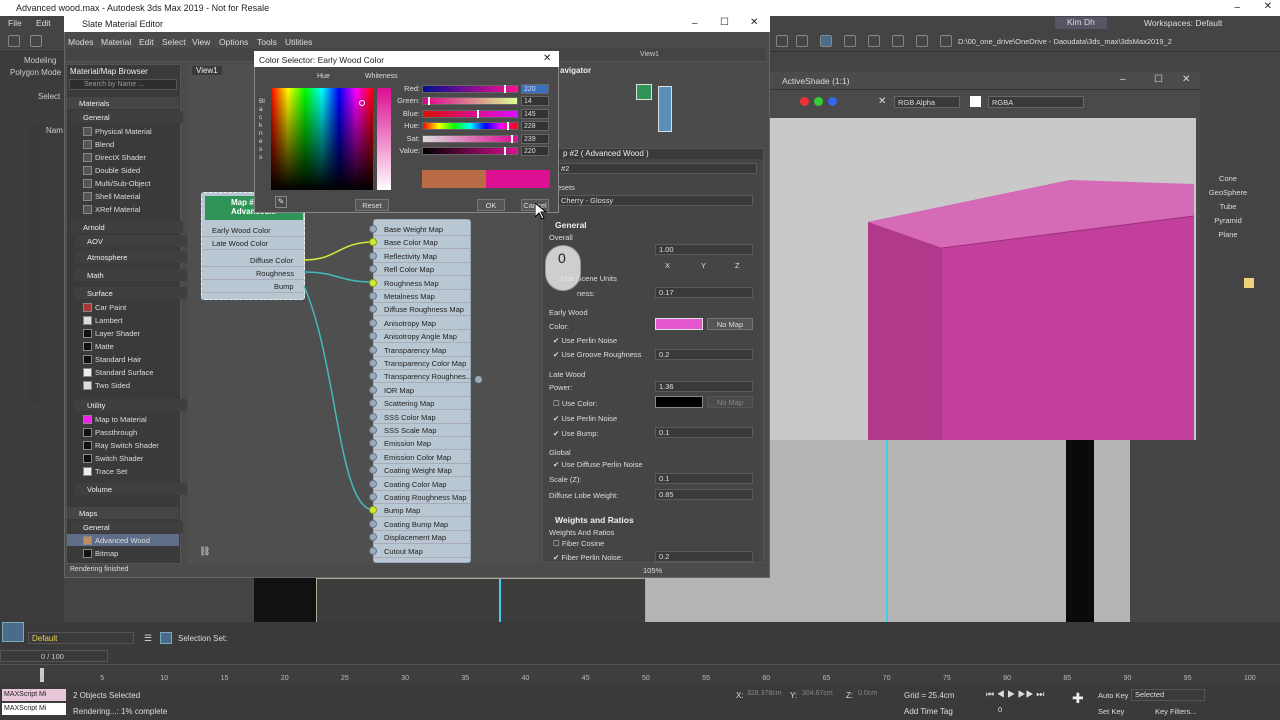 The height and width of the screenshot is (720, 1280). Describe the element at coordinates (267, 42) in the screenshot. I see `sme-menu-tools: Tools` at that location.